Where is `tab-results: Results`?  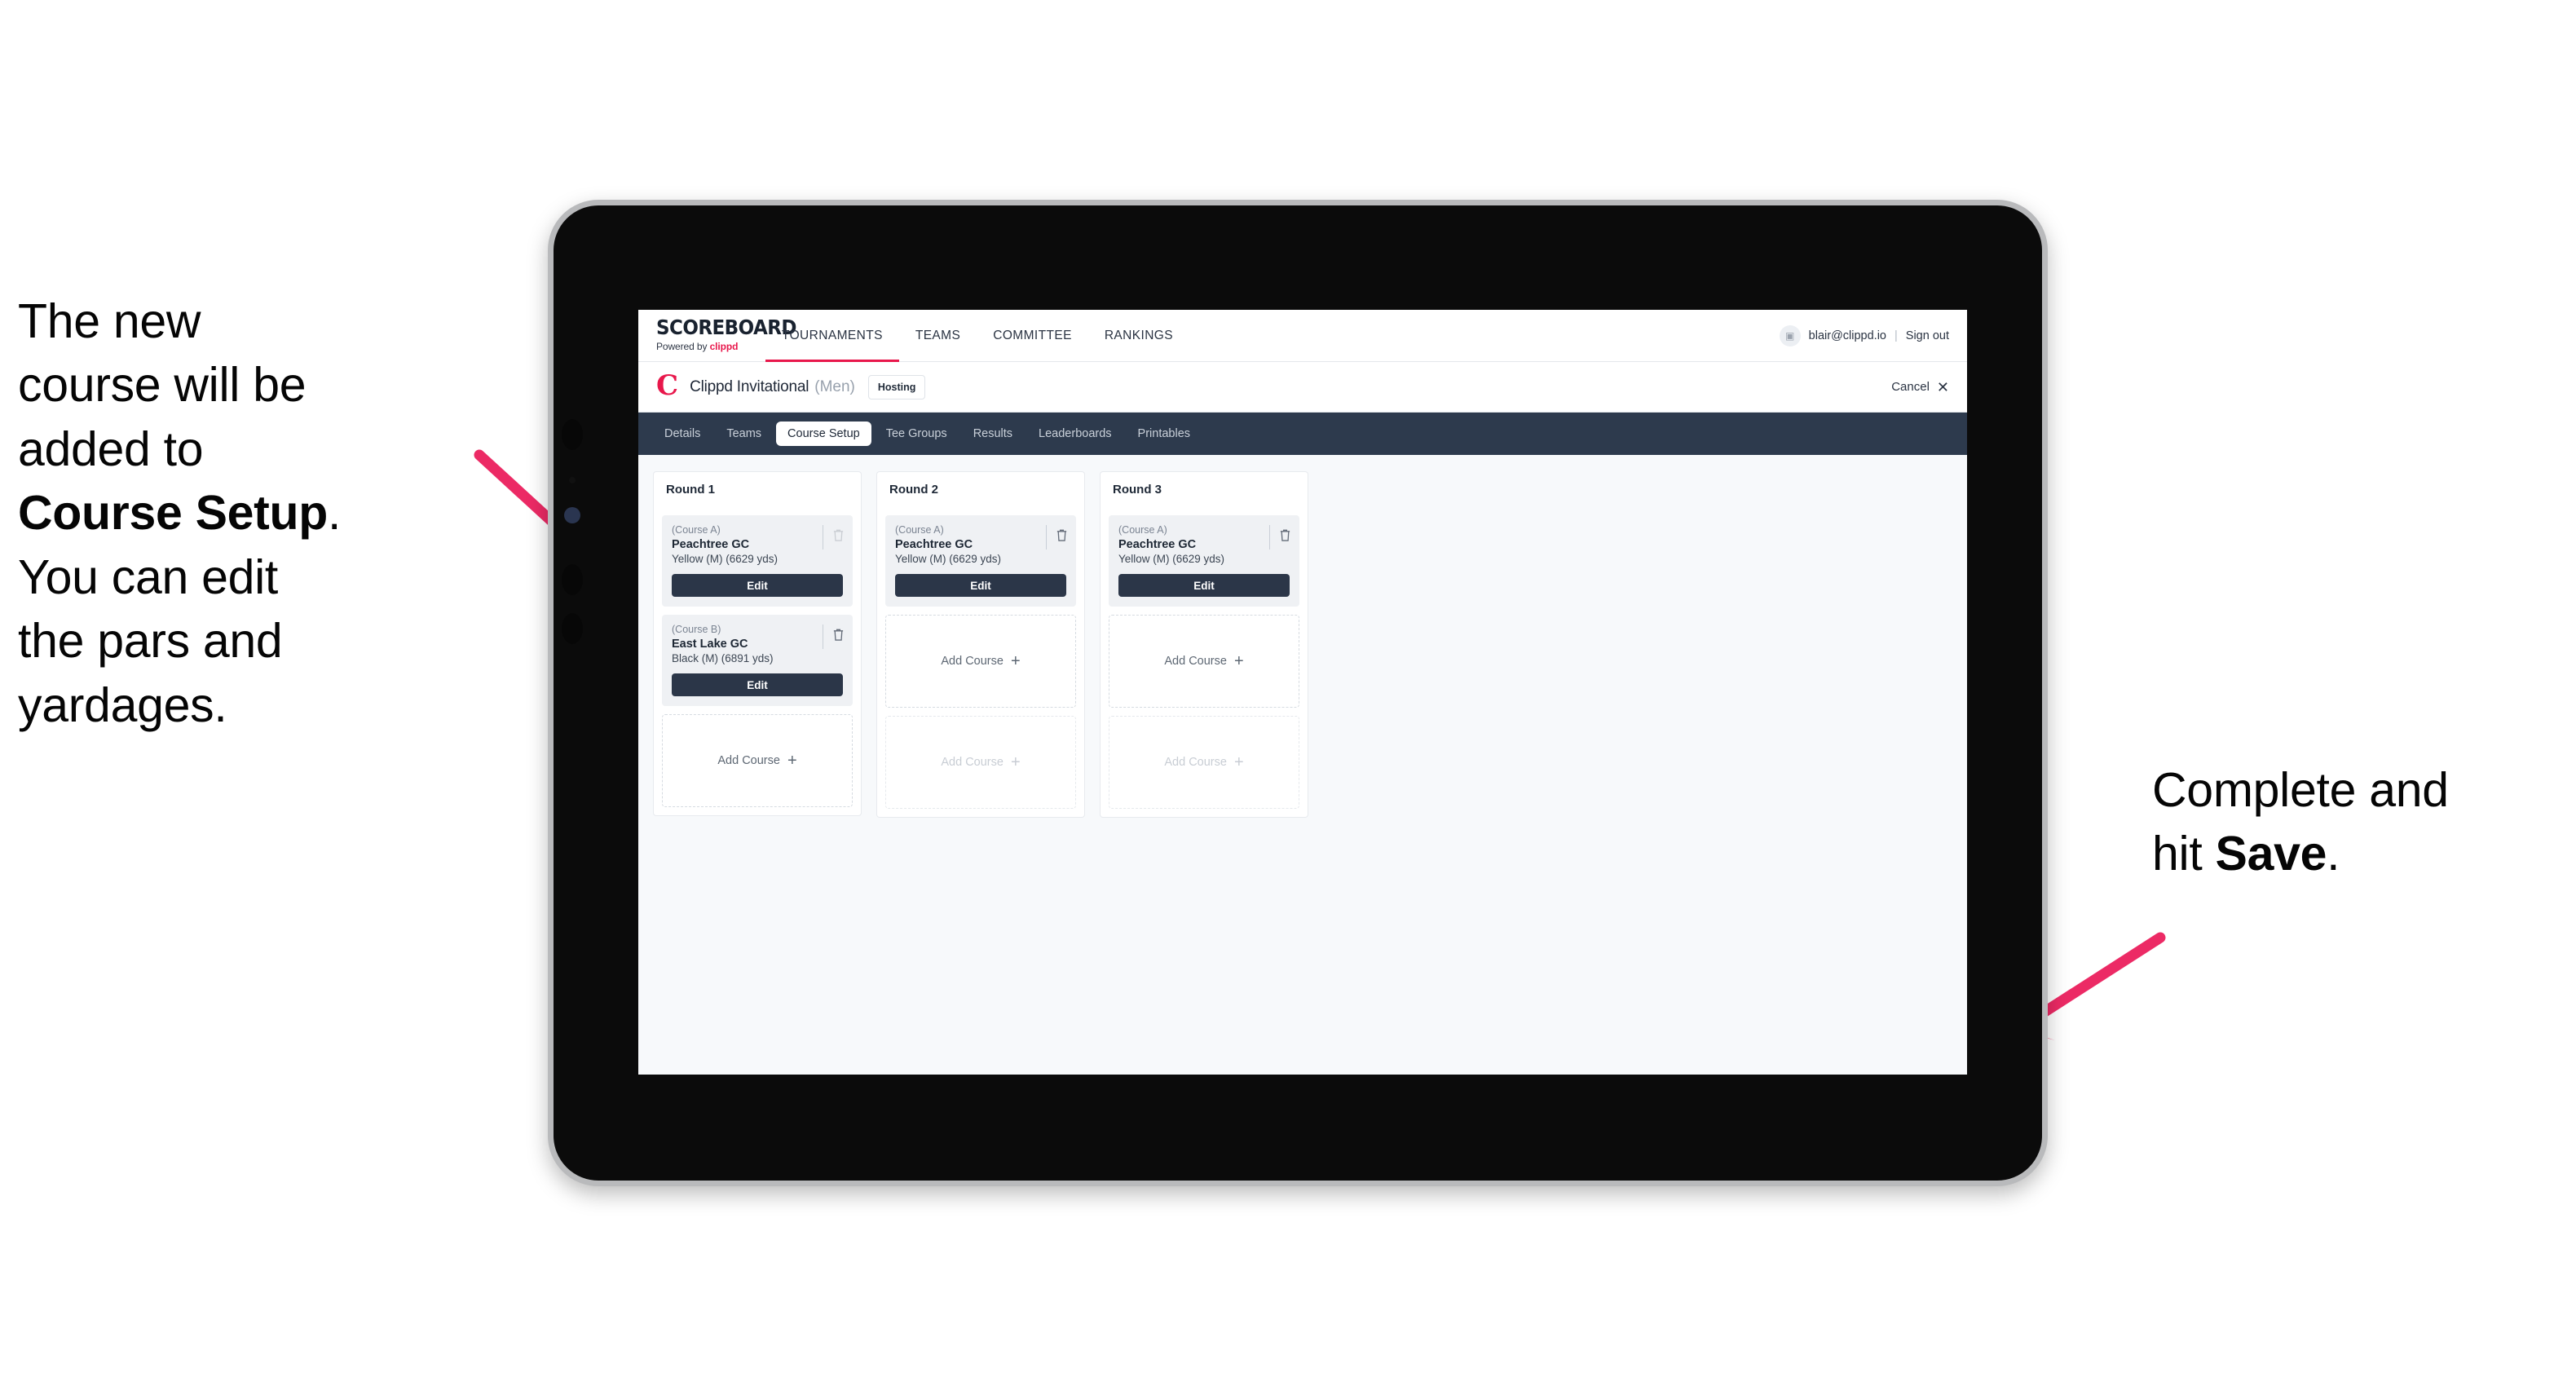
tab-results: Results is located at coordinates (993, 434).